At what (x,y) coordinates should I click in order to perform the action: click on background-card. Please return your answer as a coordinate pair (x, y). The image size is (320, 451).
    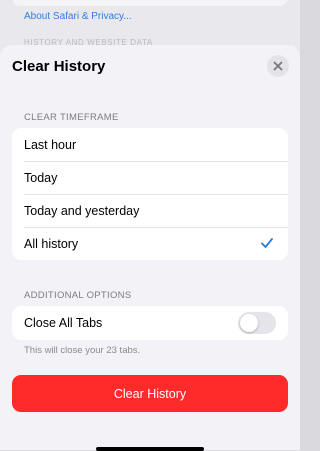
    Looking at the image, I should click on (150, 3).